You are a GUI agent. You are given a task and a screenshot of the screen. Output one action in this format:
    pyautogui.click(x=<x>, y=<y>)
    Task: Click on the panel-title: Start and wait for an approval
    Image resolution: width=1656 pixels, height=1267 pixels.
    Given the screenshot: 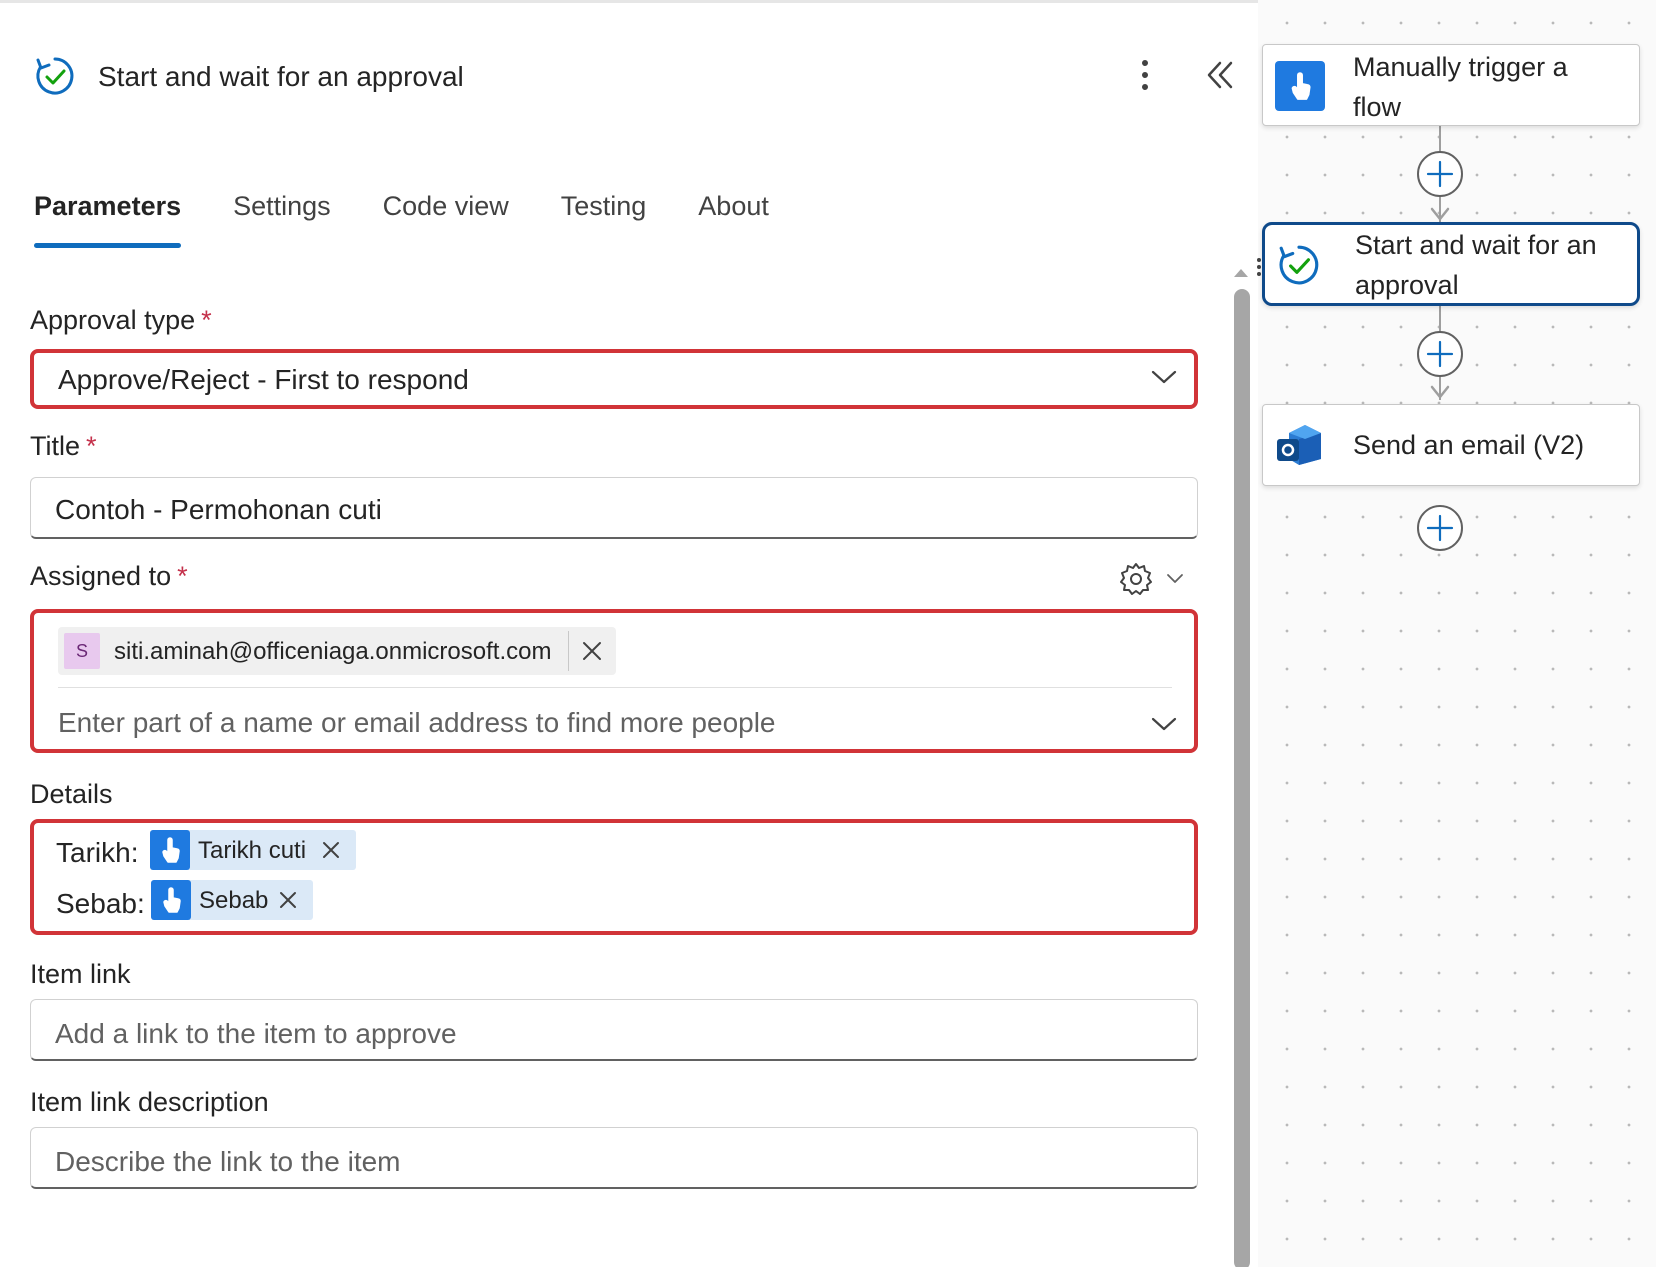 What is the action you would take?
    pyautogui.click(x=281, y=76)
    